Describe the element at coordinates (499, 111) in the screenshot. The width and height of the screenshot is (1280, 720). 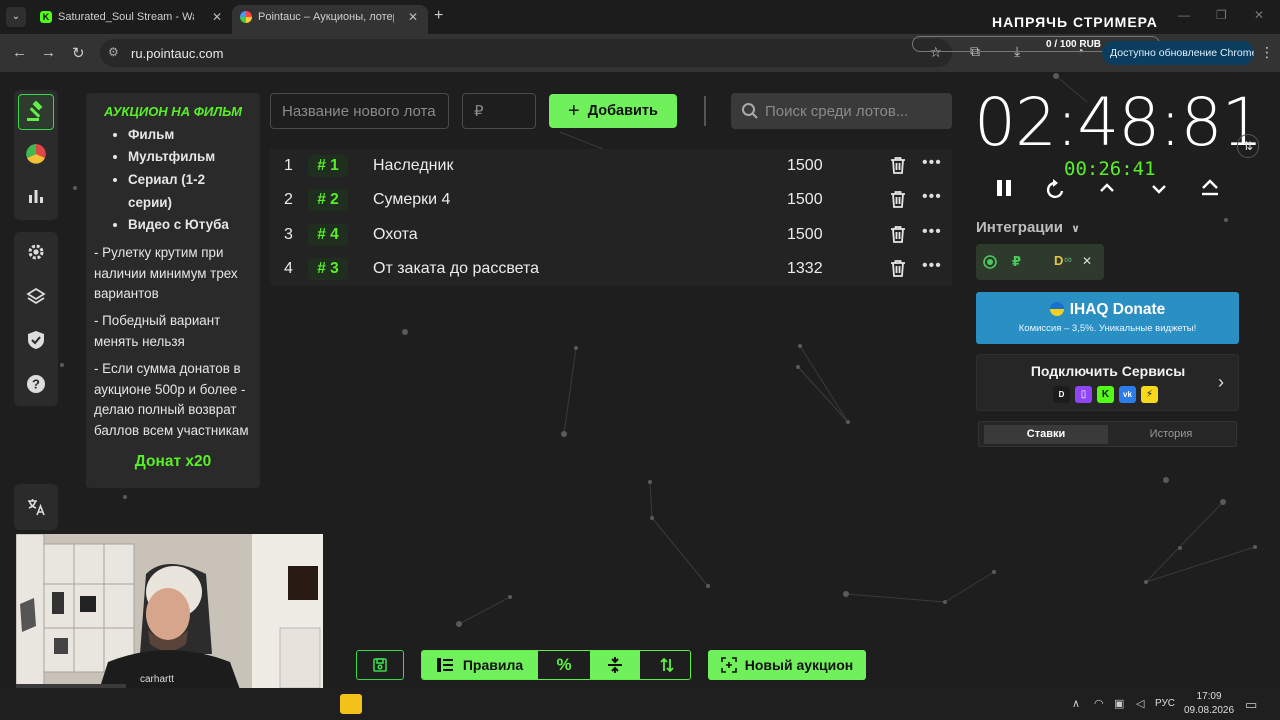
I see `new-lot-price-input` at that location.